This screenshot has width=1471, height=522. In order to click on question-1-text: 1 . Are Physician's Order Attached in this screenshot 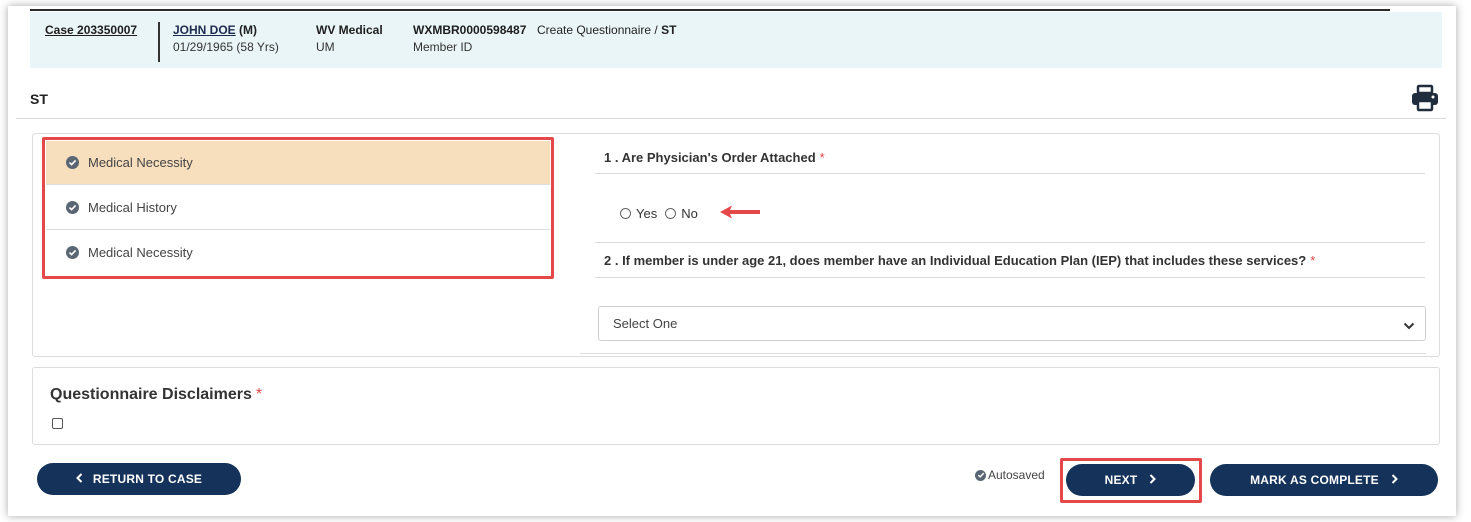, I will do `click(710, 157)`.